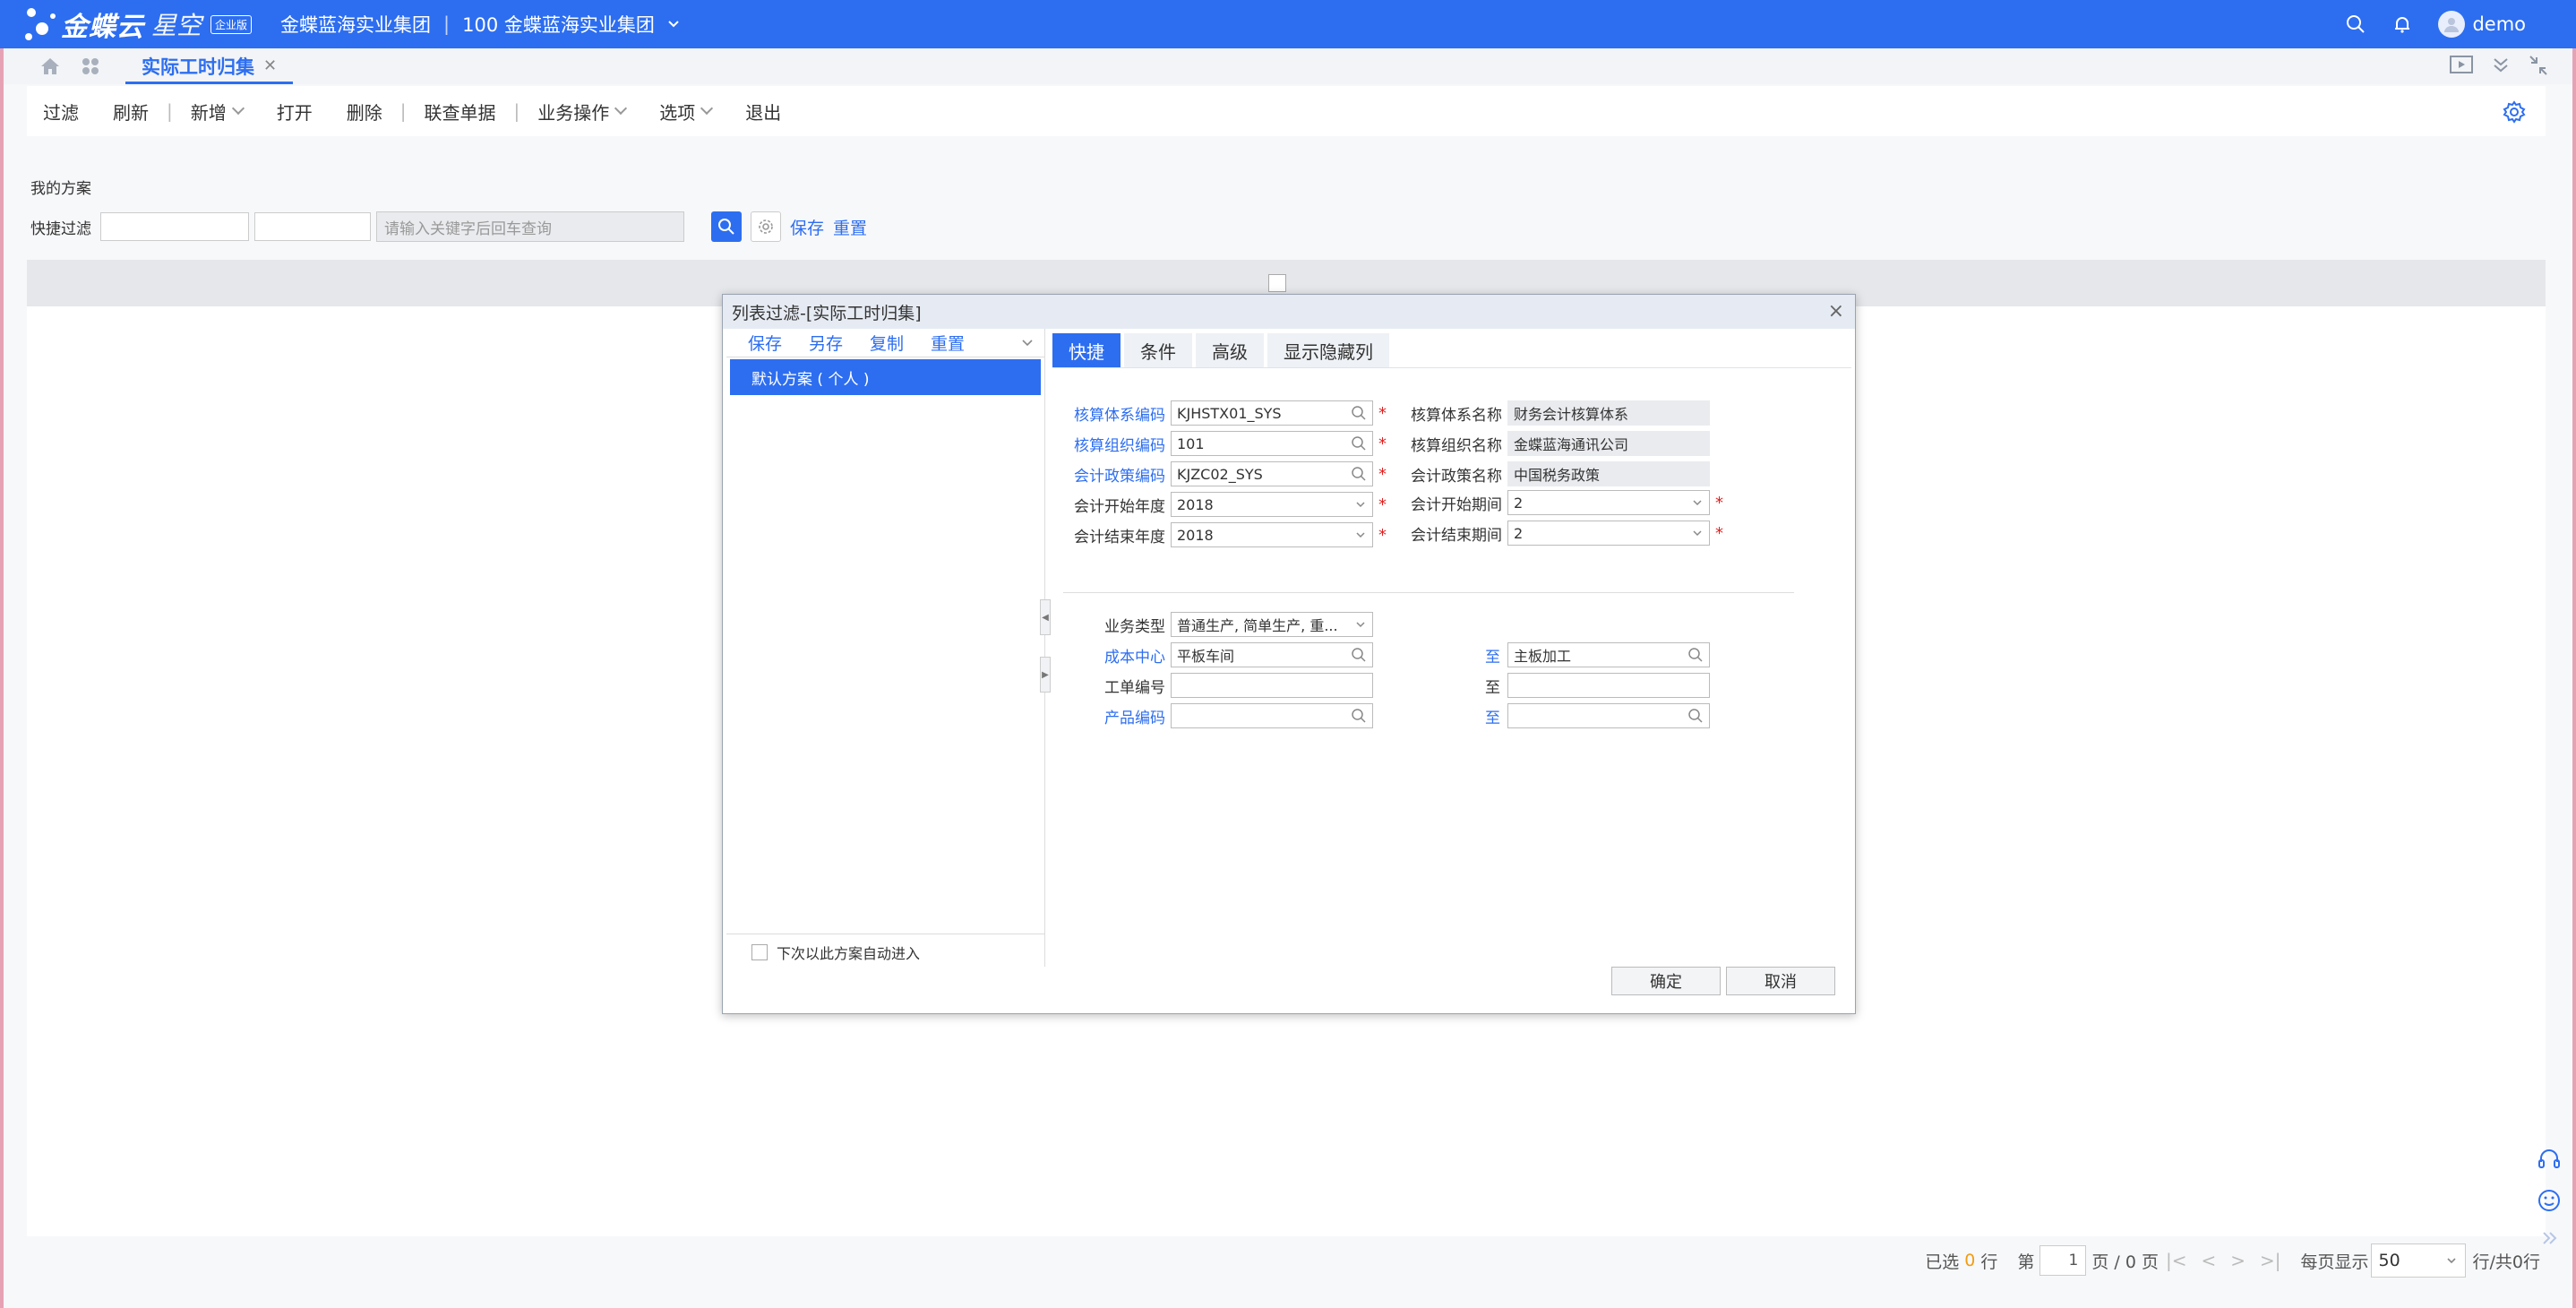 This screenshot has width=2576, height=1308. I want to click on start-year-row: 会计开始年度 2018 *, so click(1219, 504).